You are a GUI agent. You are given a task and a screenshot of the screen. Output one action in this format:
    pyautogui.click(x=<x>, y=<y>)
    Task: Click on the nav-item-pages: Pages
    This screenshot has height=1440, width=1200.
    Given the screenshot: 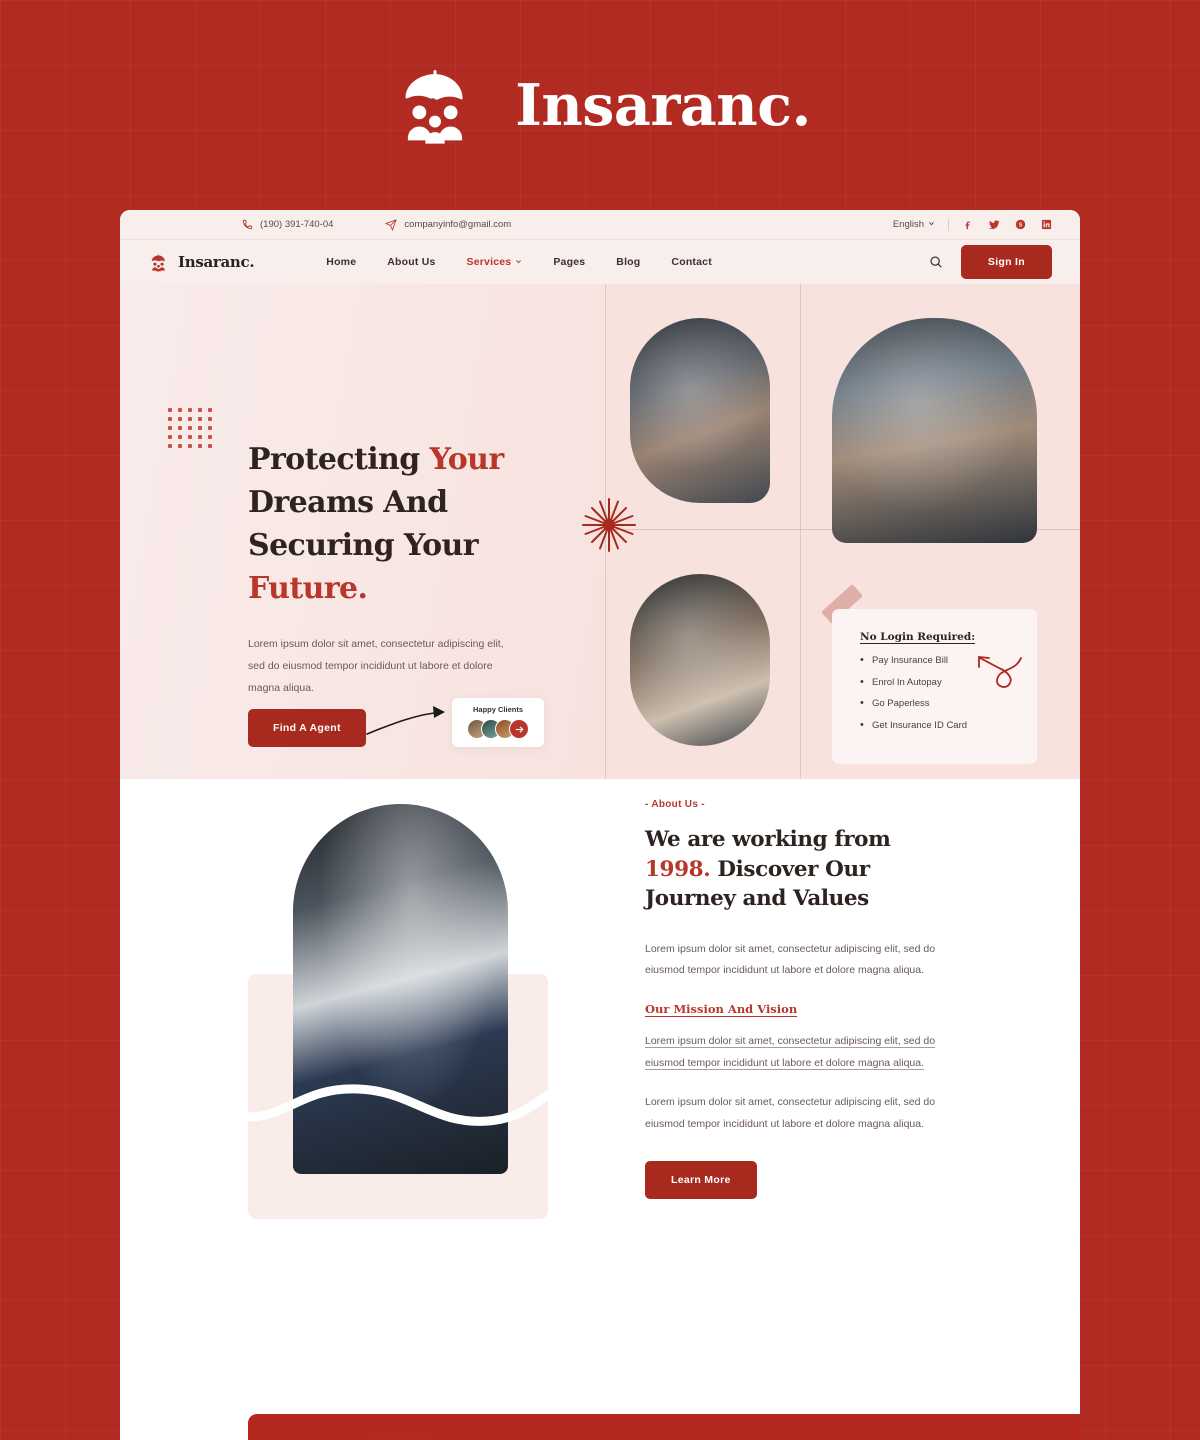 What is the action you would take?
    pyautogui.click(x=569, y=262)
    